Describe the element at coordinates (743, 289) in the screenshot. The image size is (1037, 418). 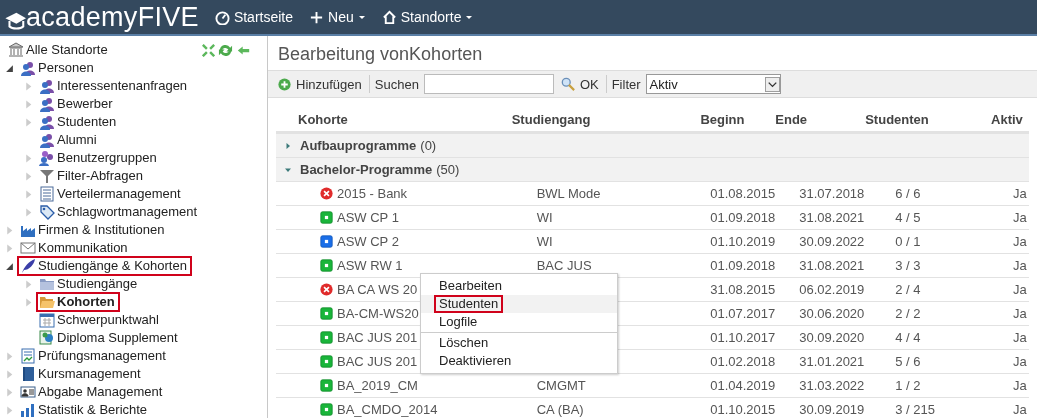
I see `table-cell: 31.08.2015` at that location.